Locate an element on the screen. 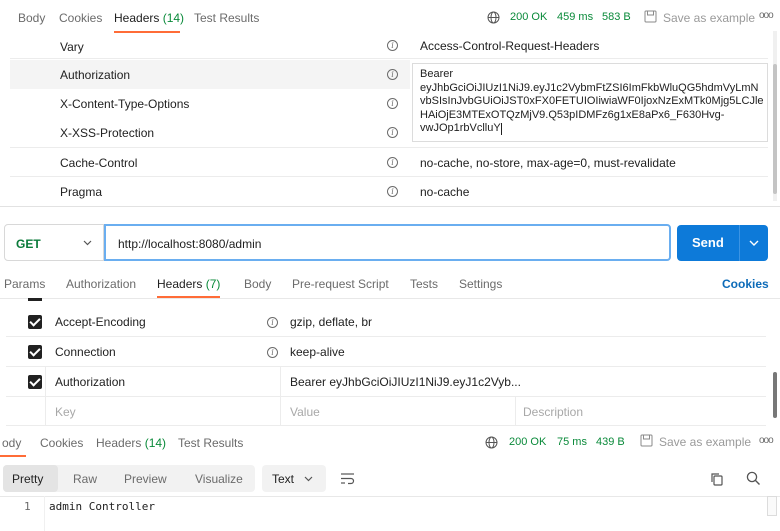  bottom-save-as-example: Save as example is located at coordinates (705, 442).